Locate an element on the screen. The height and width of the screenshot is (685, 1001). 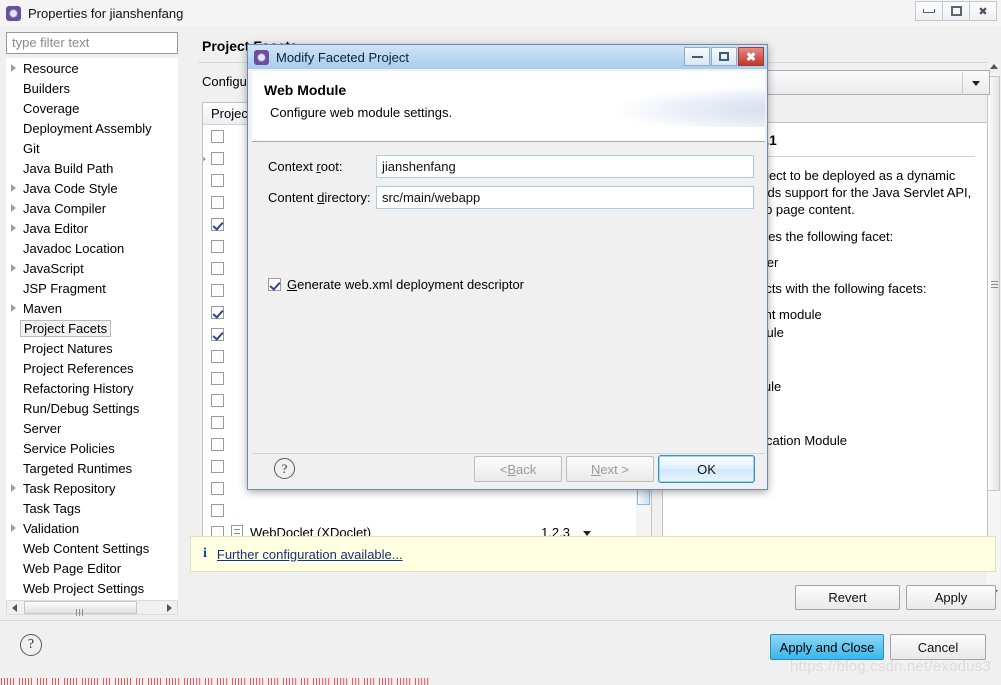
sidebar-item-project-natures: Project Natures is located at coordinates (86, 349).